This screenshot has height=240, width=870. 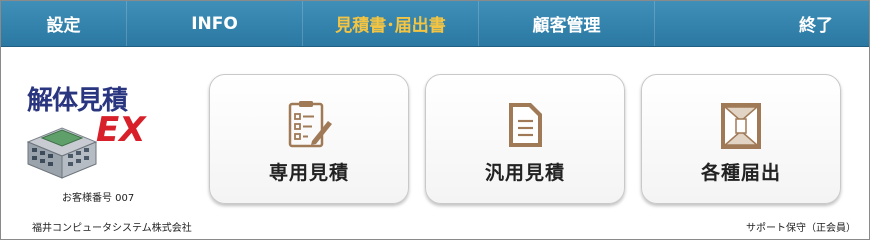 What do you see at coordinates (64, 23) in the screenshot?
I see `nav-settings: 設定` at bounding box center [64, 23].